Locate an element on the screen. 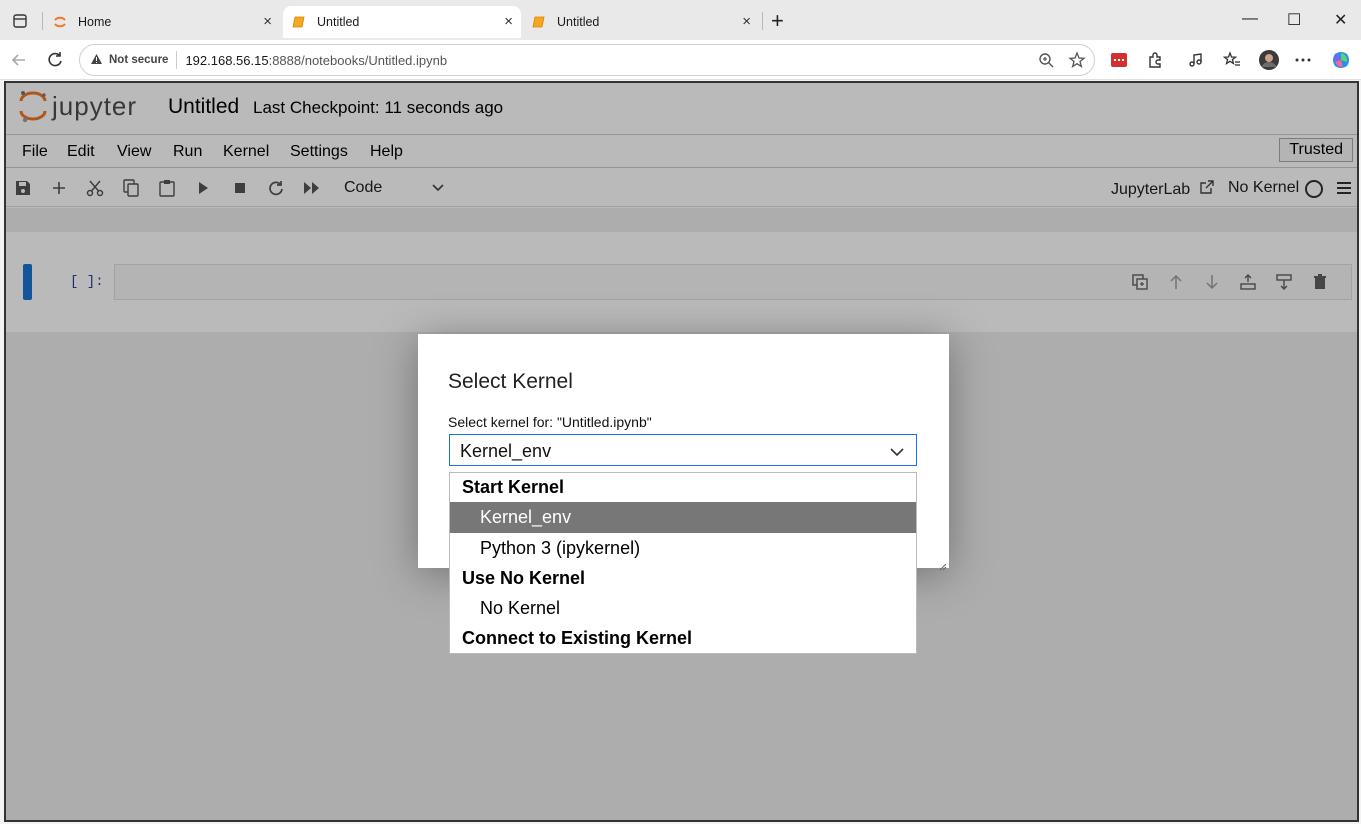 This screenshot has height=824, width=1361. media-control-icon is located at coordinates (1196, 60).